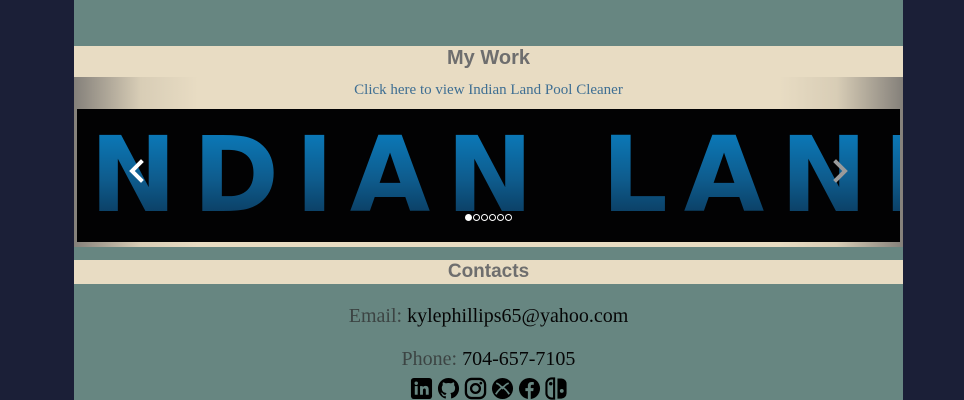  I want to click on carousel-next-button, so click(840, 171).